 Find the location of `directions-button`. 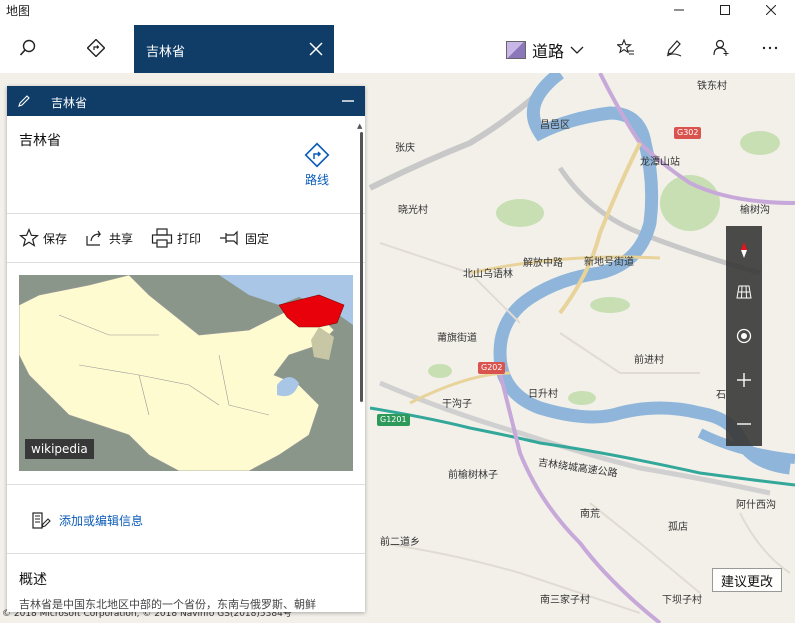

directions-button is located at coordinates (96, 48).